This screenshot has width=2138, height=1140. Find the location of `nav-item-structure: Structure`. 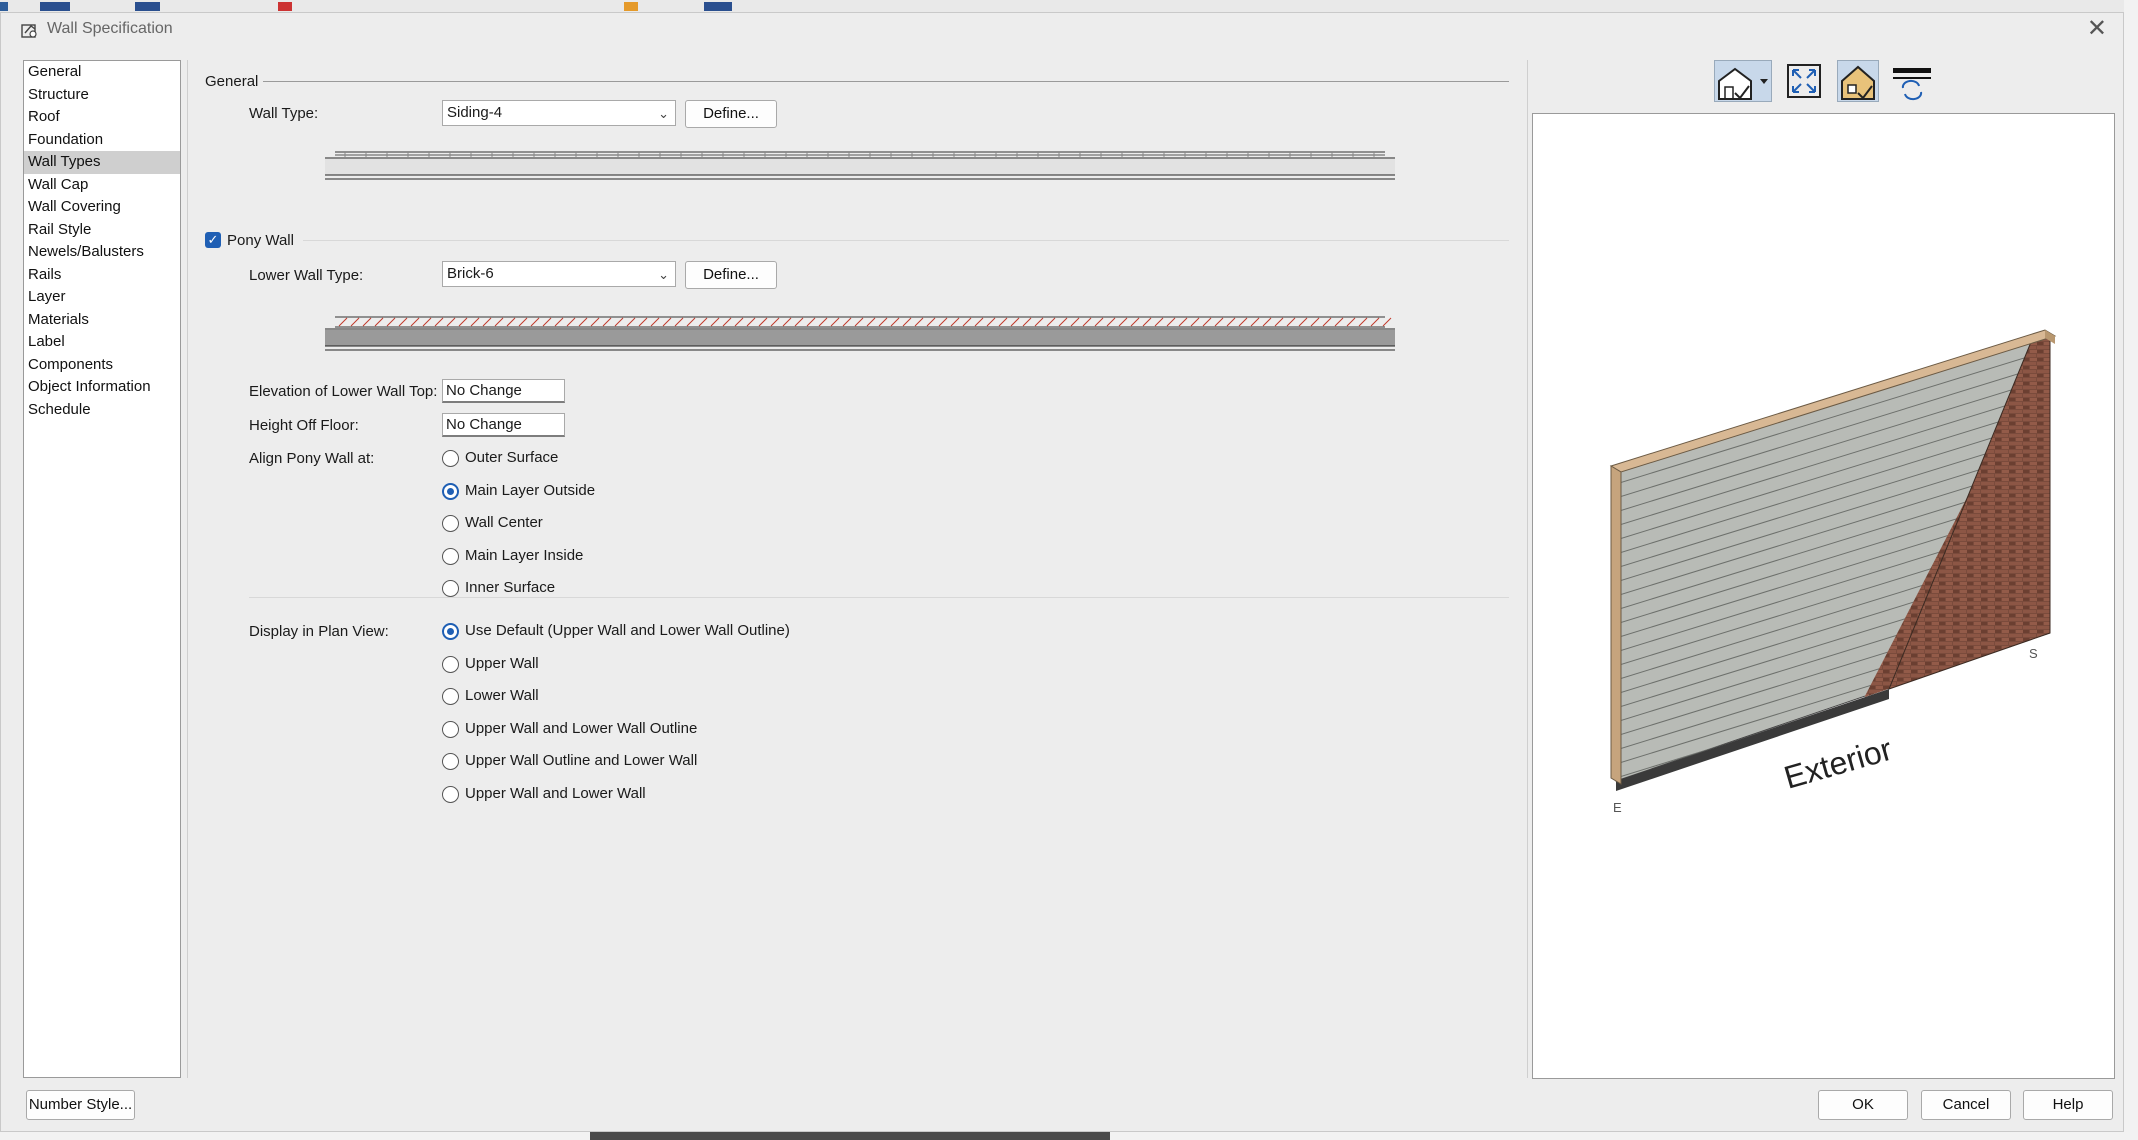

nav-item-structure: Structure is located at coordinates (102, 95).